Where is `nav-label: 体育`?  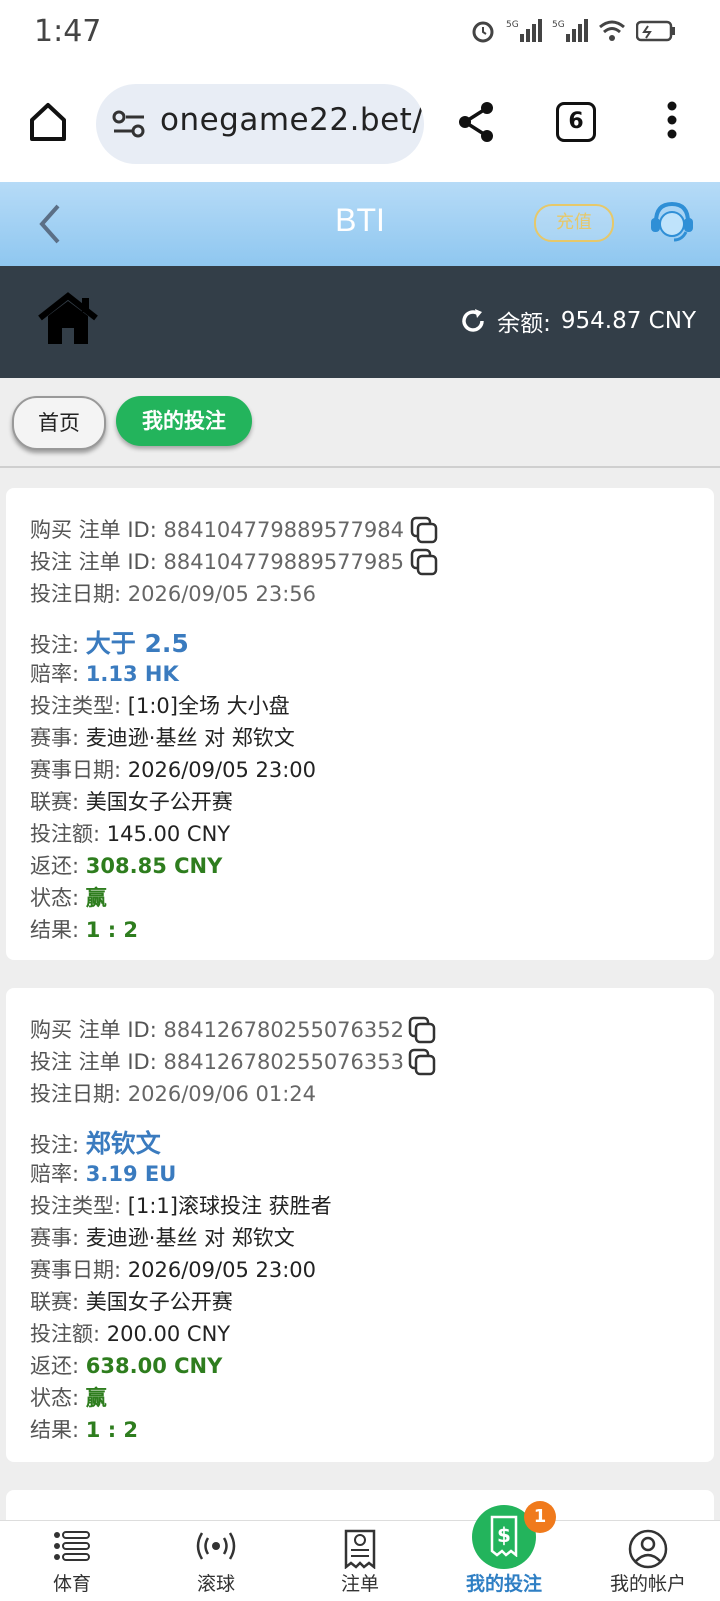
nav-label: 体育 is located at coordinates (71, 1584).